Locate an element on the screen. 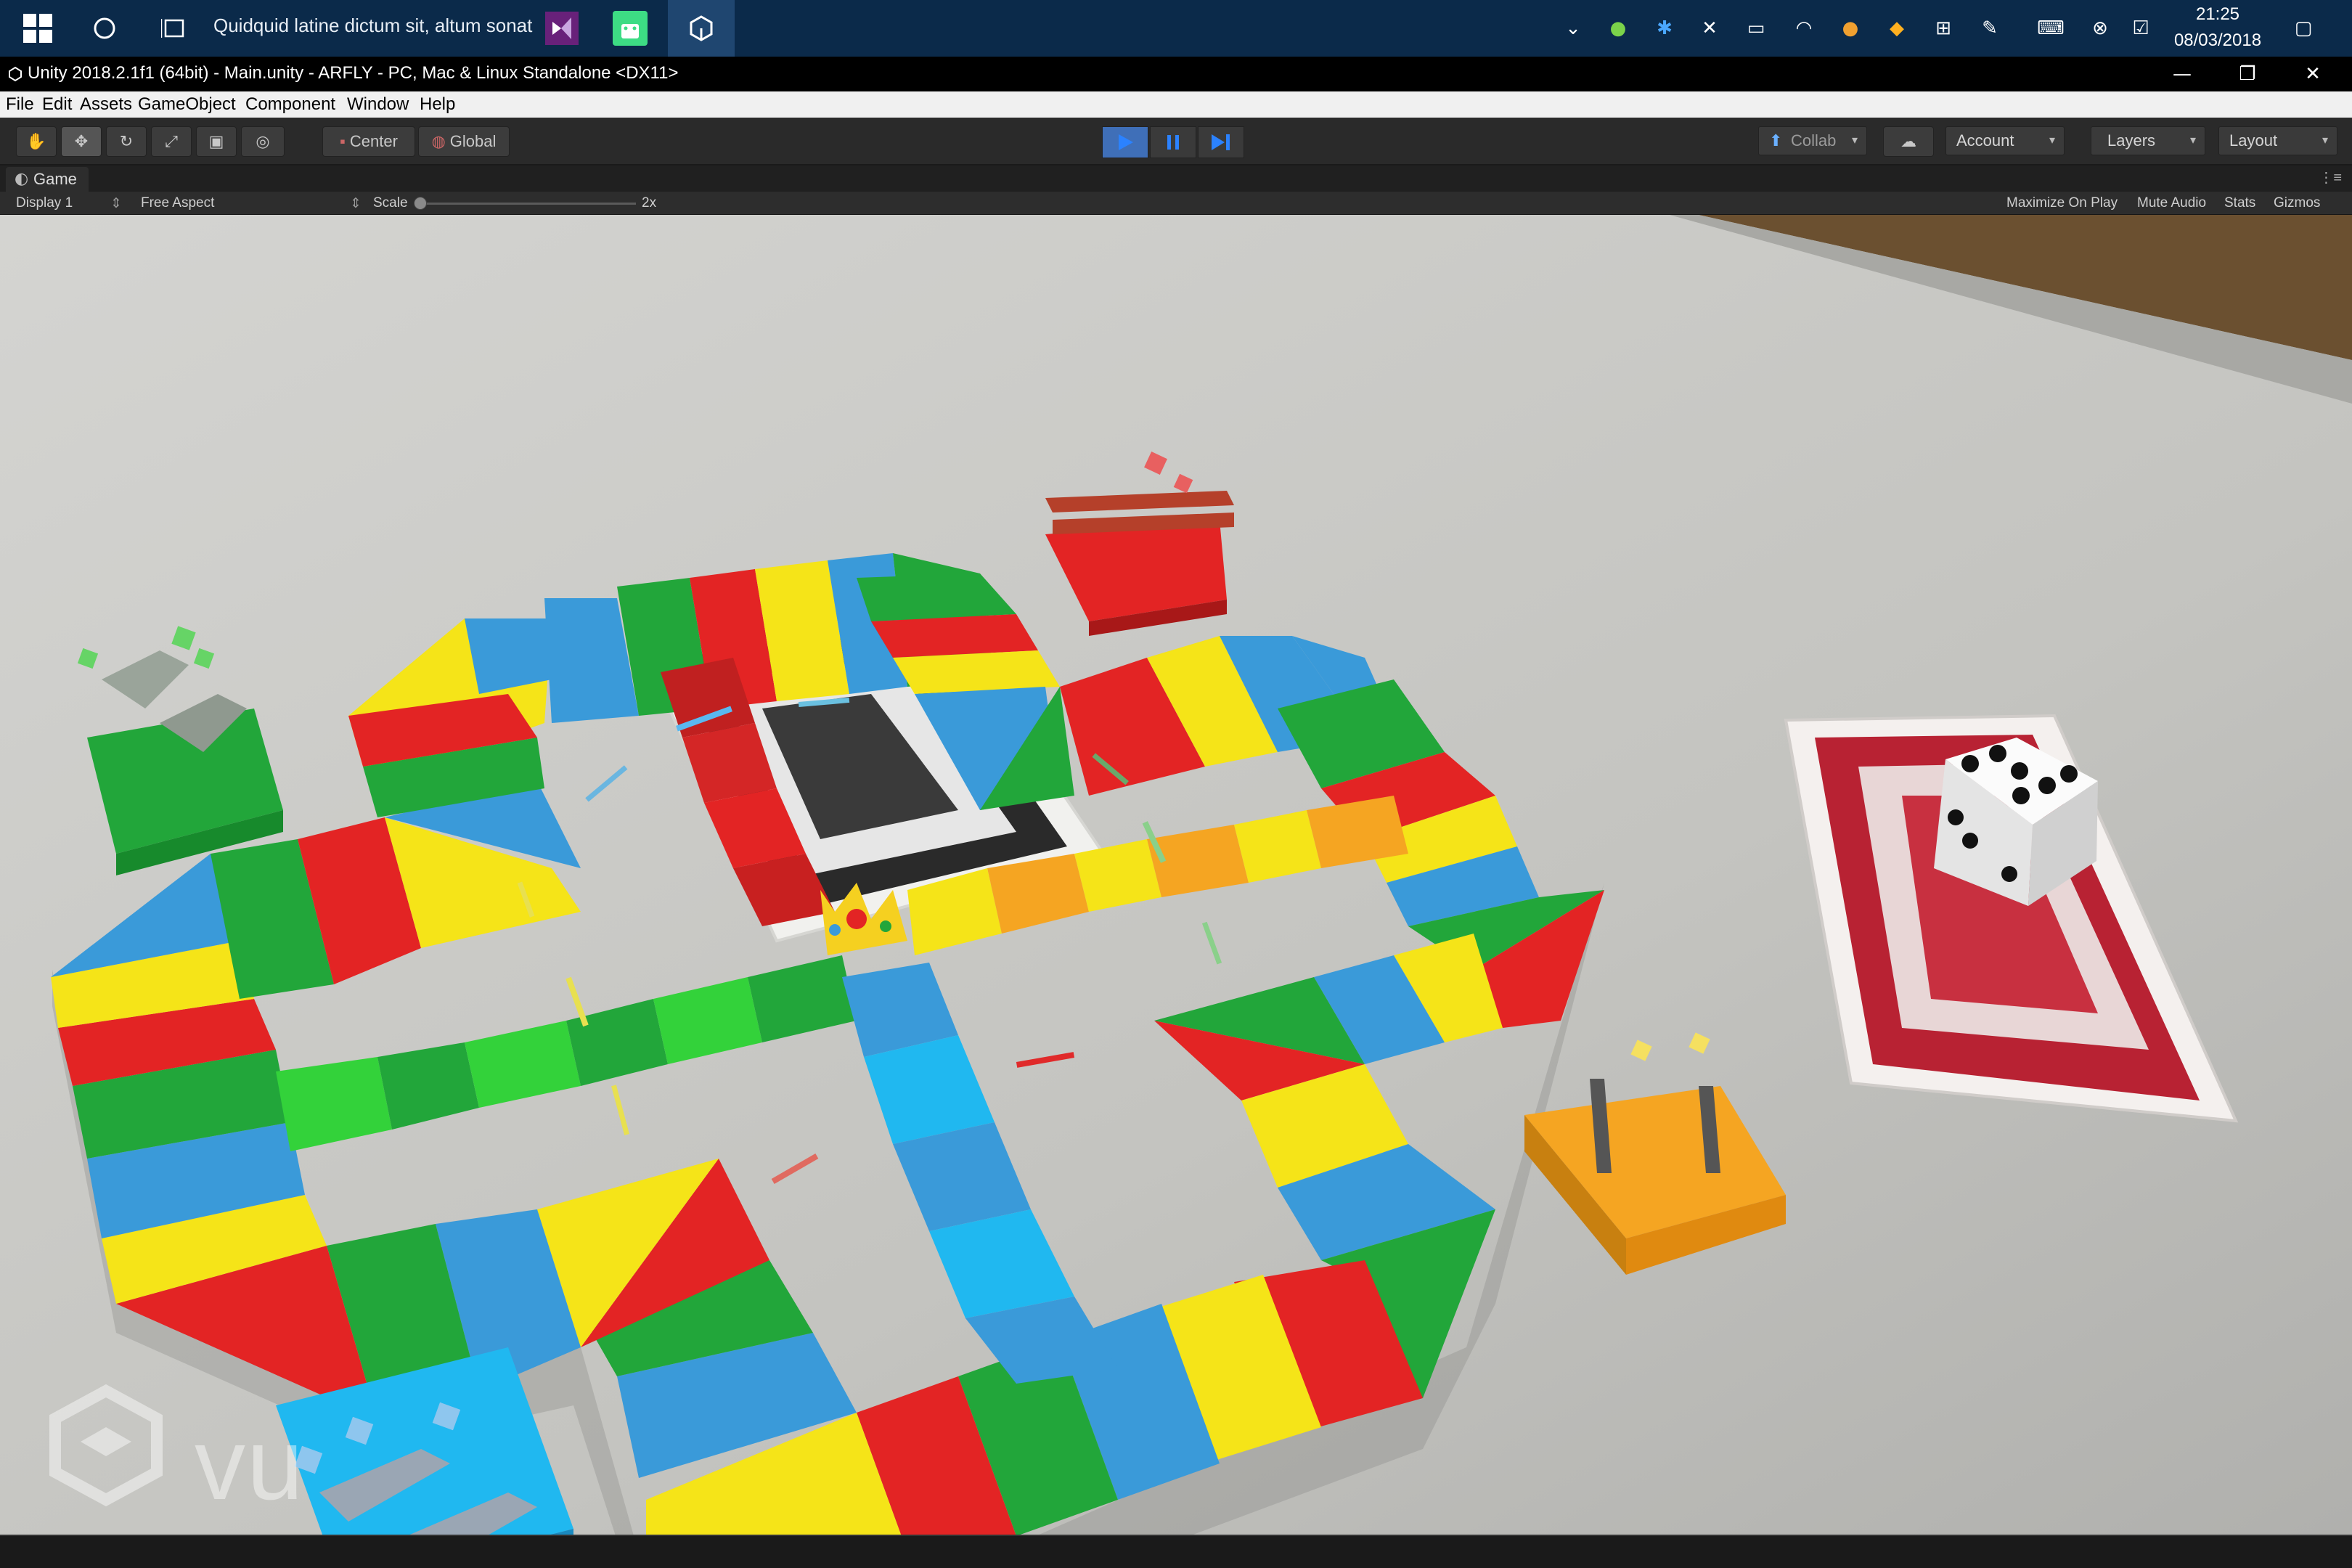  pivot-global-button: ◍ Global is located at coordinates (464, 142).